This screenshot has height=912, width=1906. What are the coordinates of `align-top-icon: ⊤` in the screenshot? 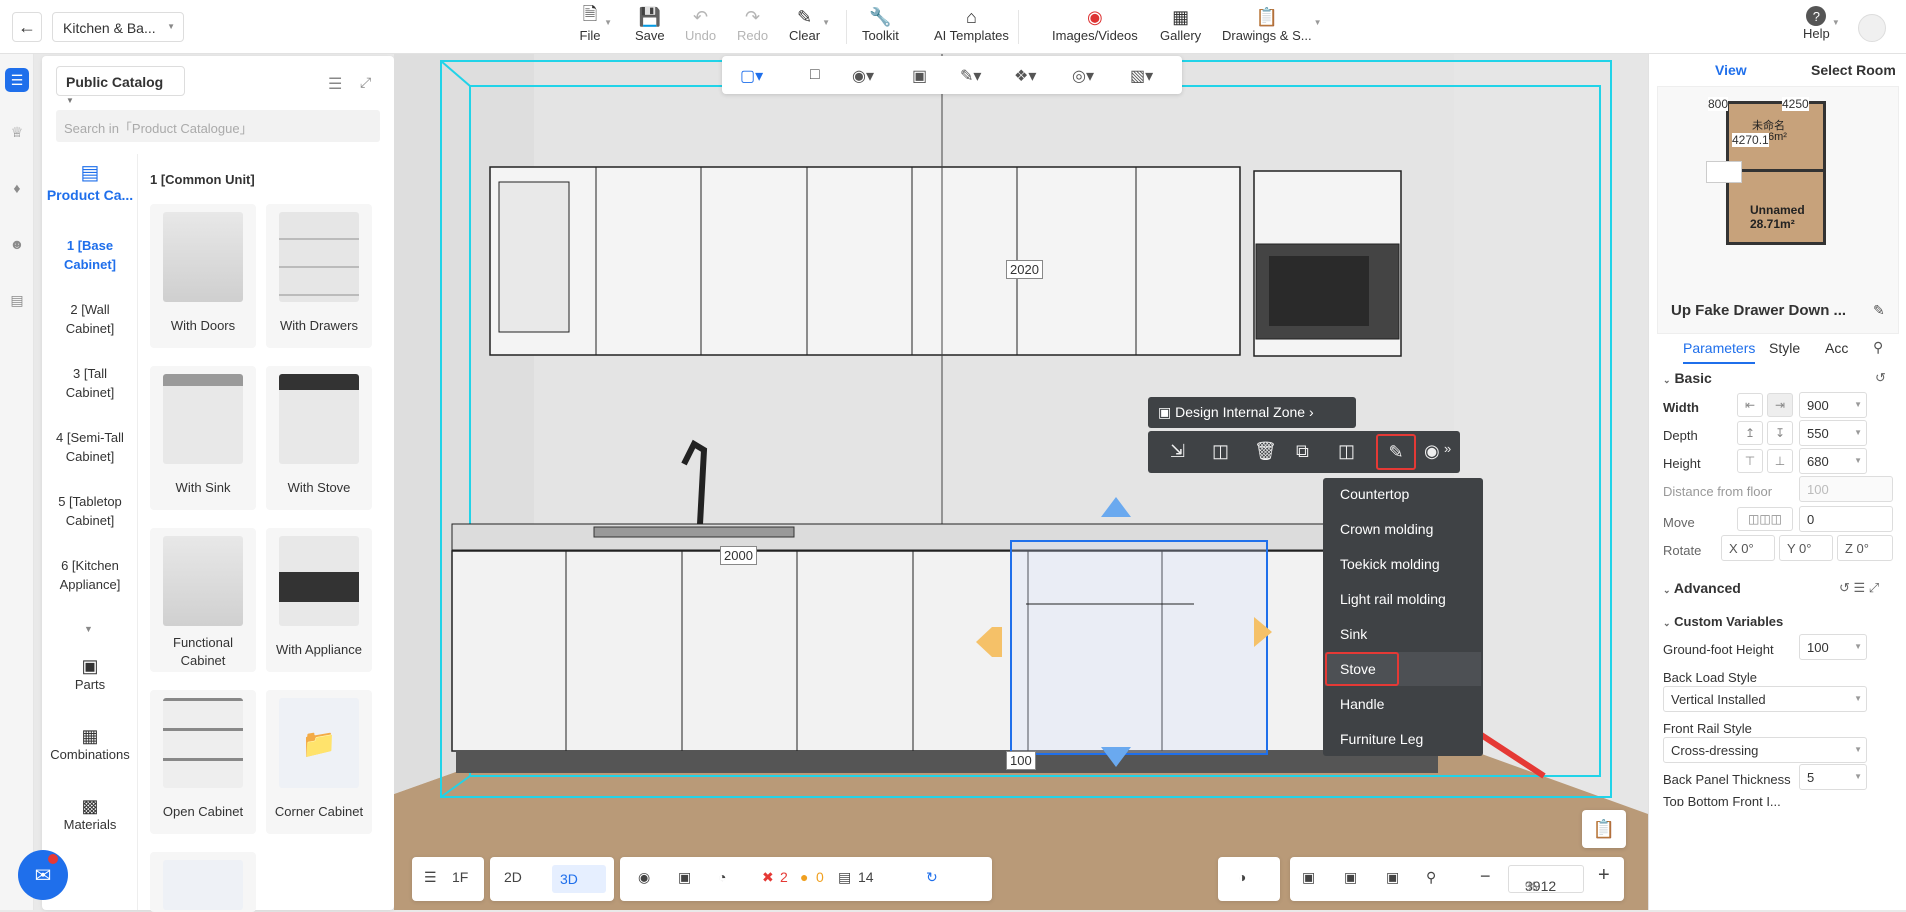 It's located at (1750, 461).